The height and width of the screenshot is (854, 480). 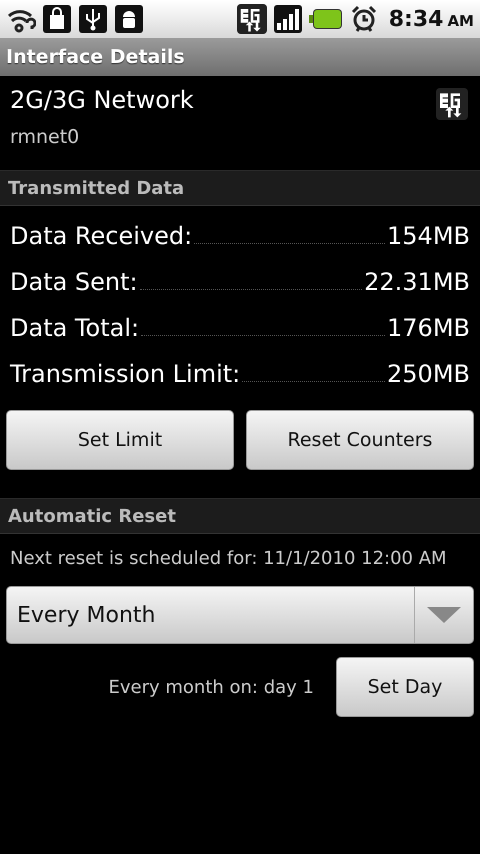 I want to click on stat-label: Data Total:, so click(x=75, y=328).